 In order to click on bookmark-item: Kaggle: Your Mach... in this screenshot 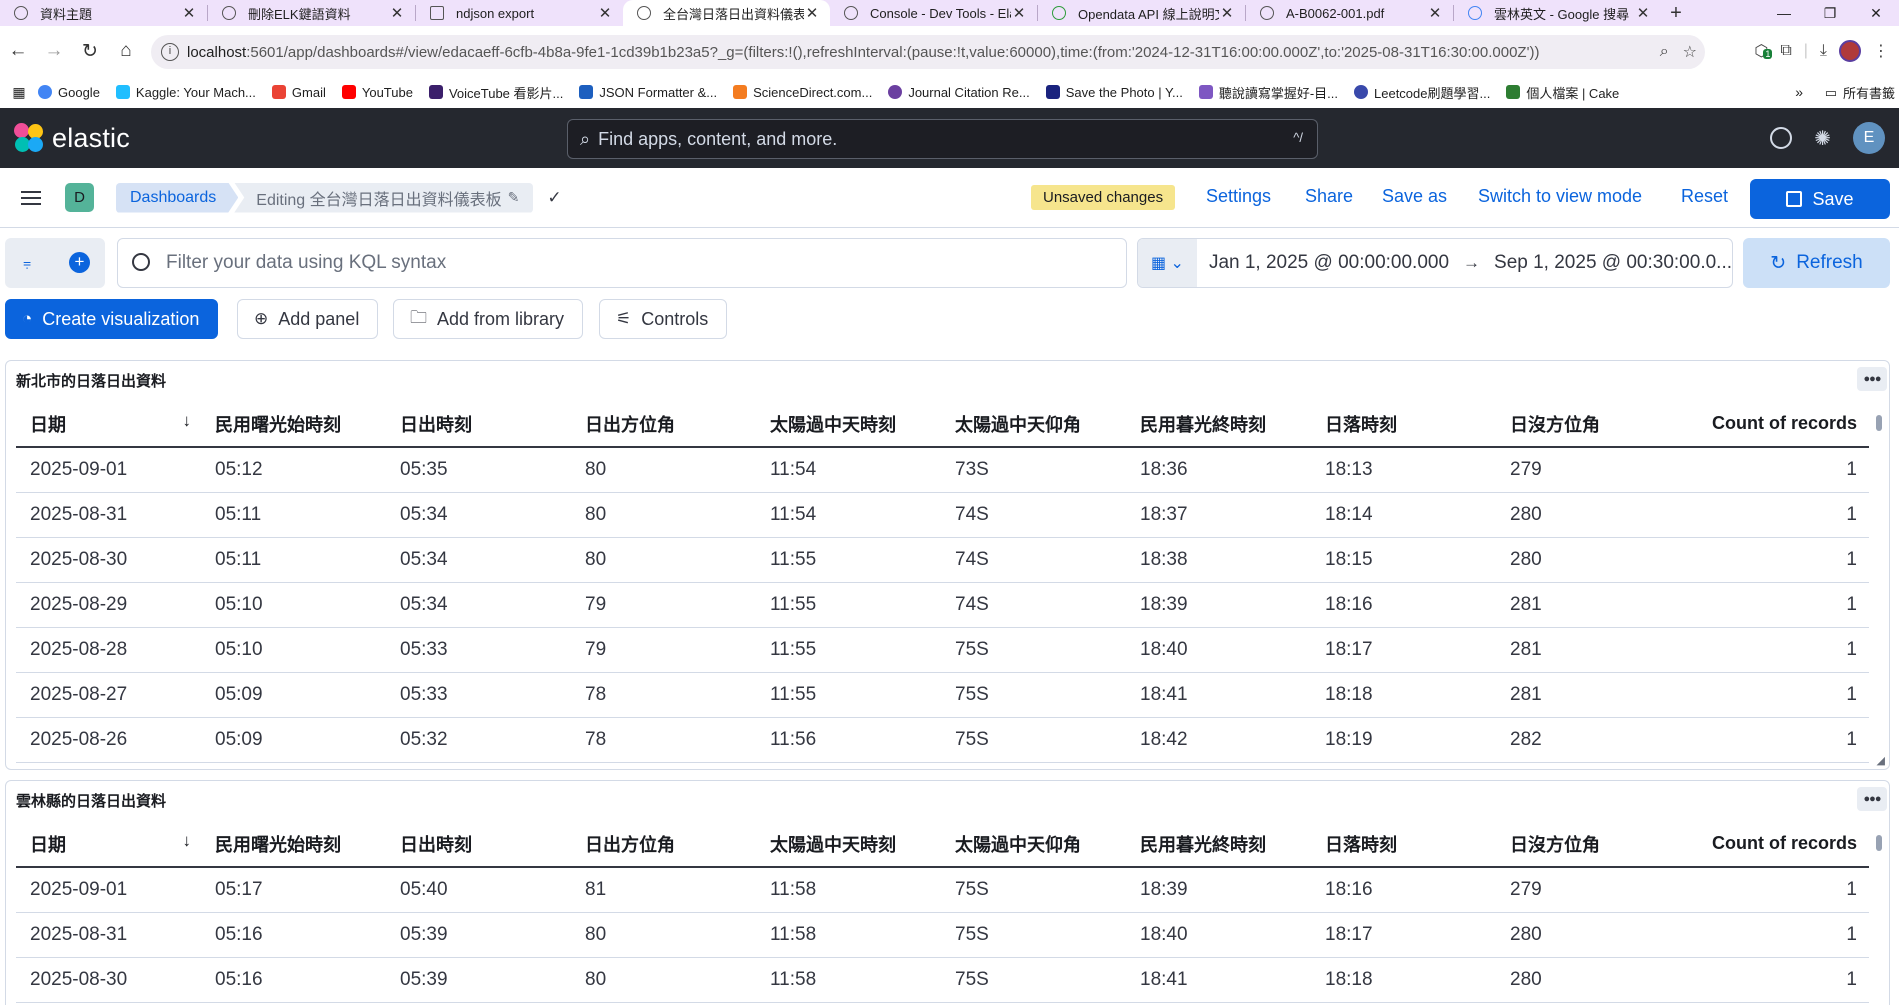, I will do `click(185, 92)`.